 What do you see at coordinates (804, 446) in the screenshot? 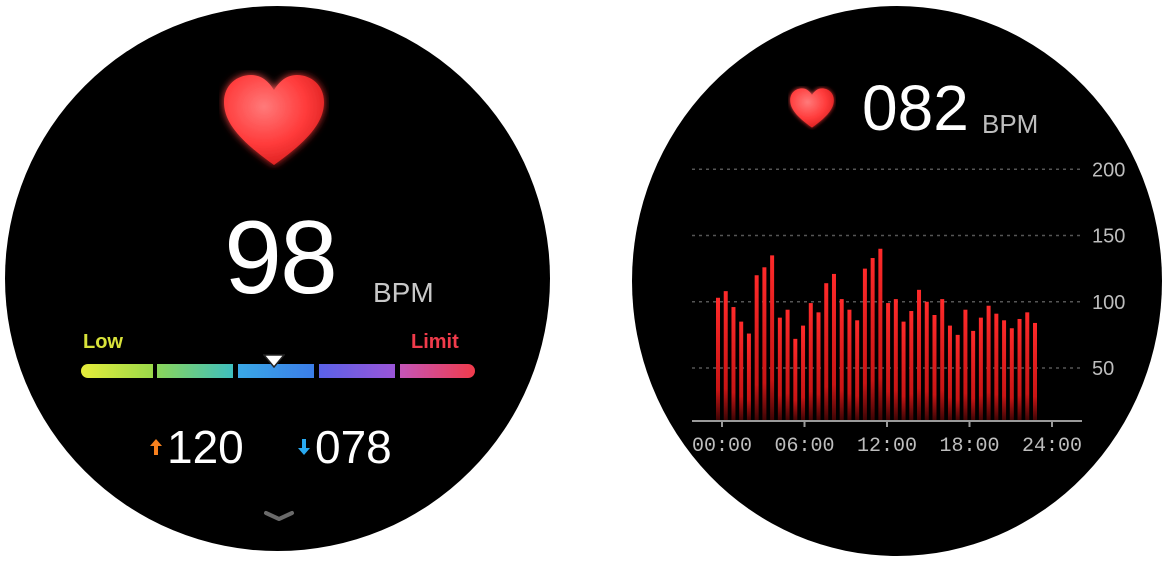
I see `x-tick-label: 06:00` at bounding box center [804, 446].